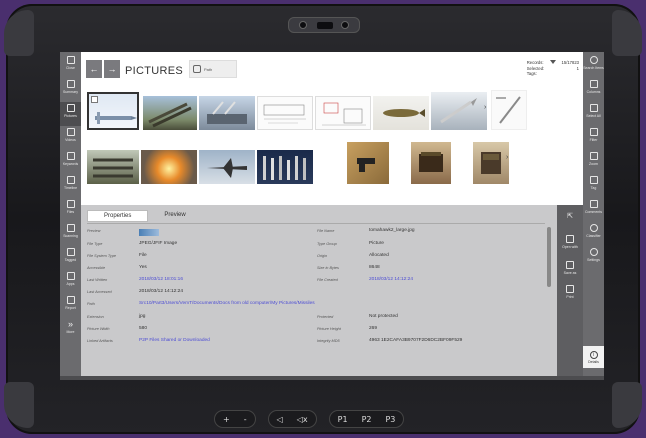 The image size is (646, 438). Describe the element at coordinates (70, 300) in the screenshot. I see `report-icon` at that location.